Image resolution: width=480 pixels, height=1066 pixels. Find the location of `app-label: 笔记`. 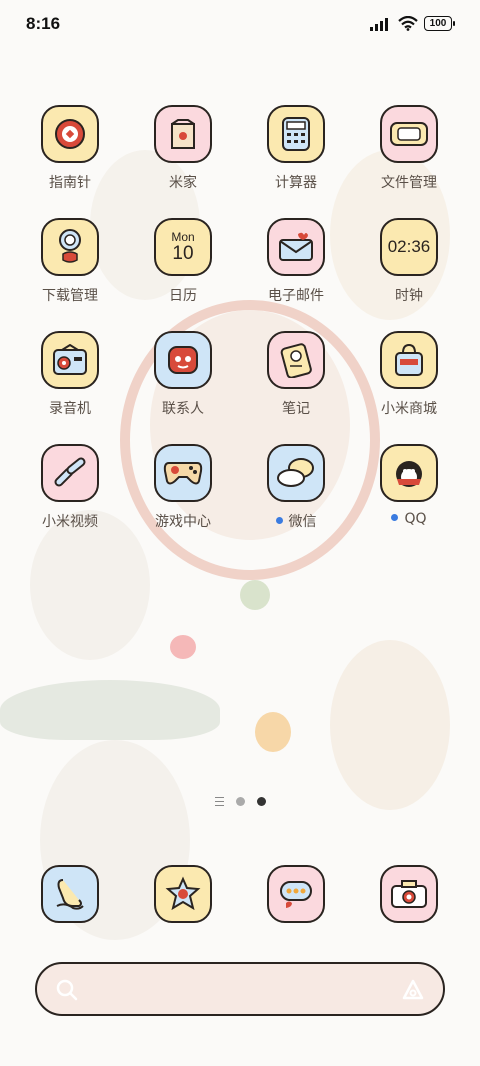

app-label: 笔记 is located at coordinates (296, 409).